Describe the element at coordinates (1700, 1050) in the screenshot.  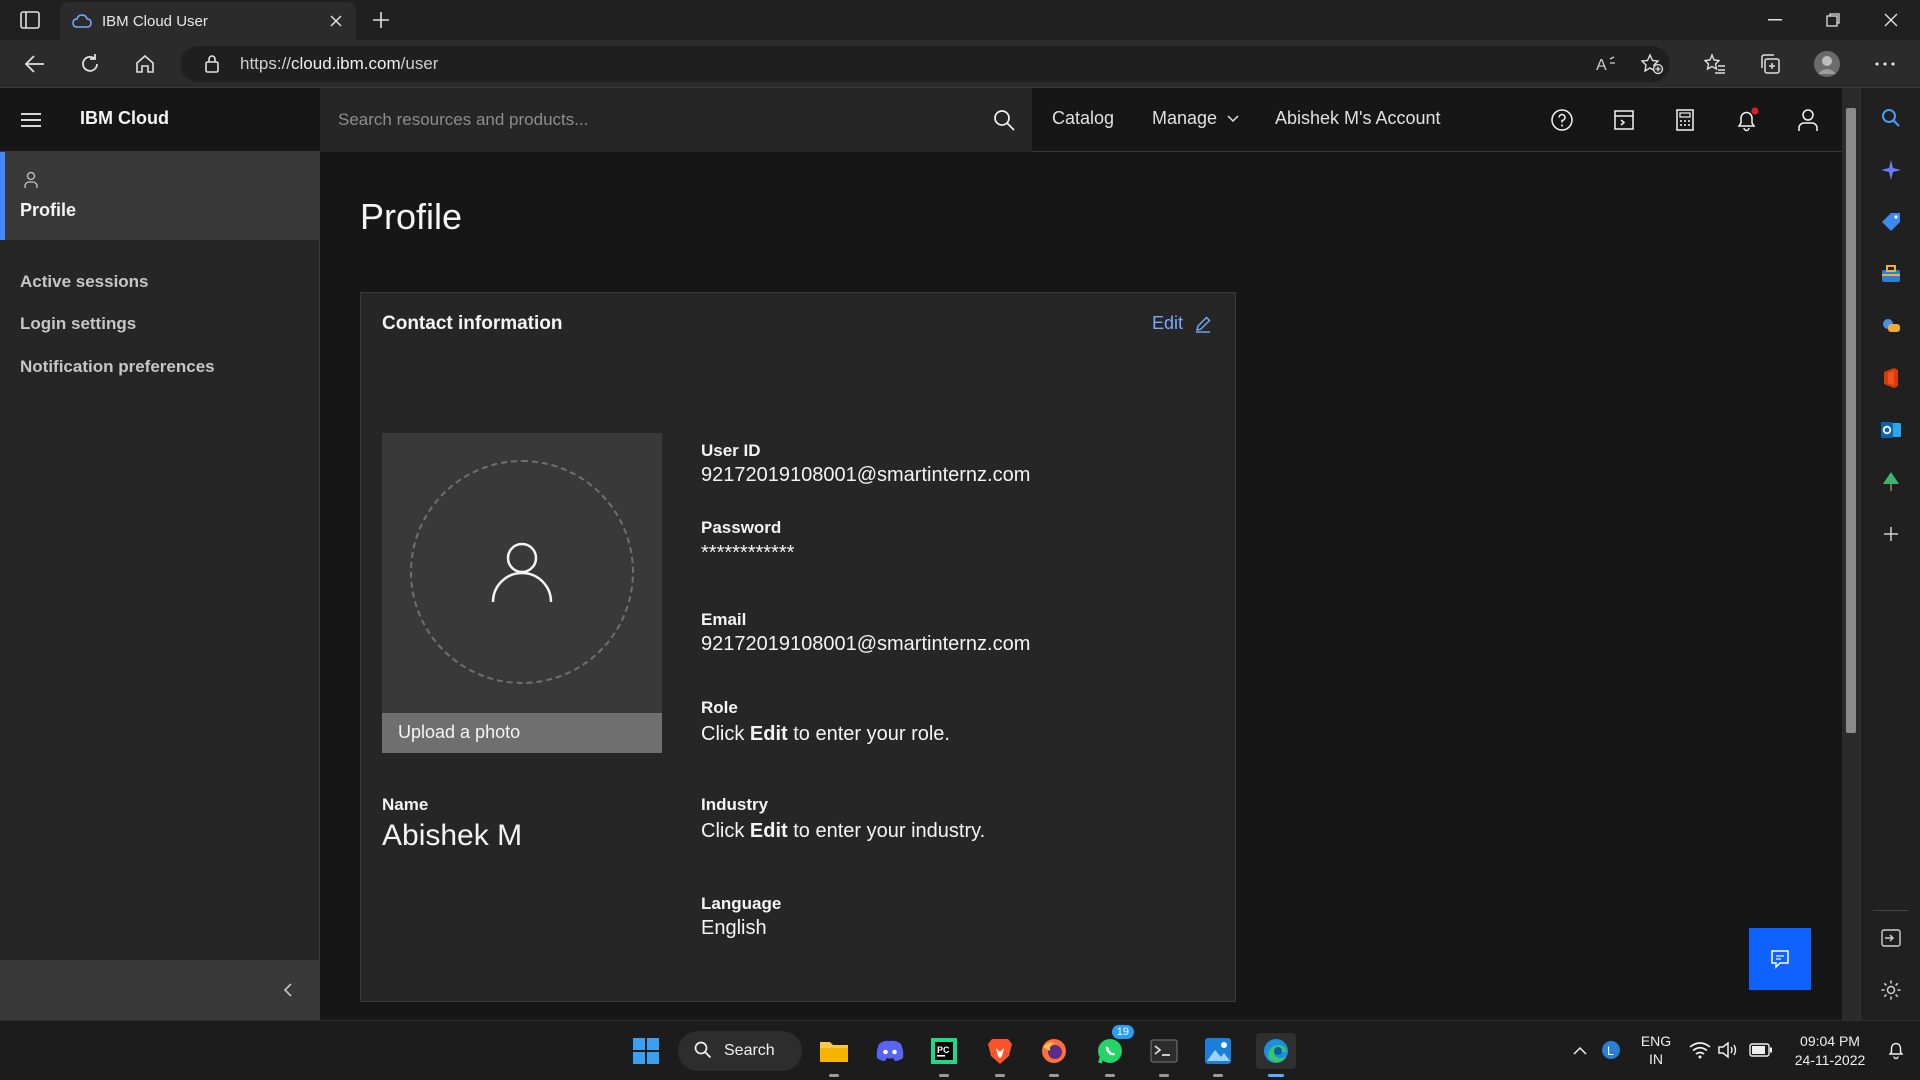
I see `wifi-icon` at that location.